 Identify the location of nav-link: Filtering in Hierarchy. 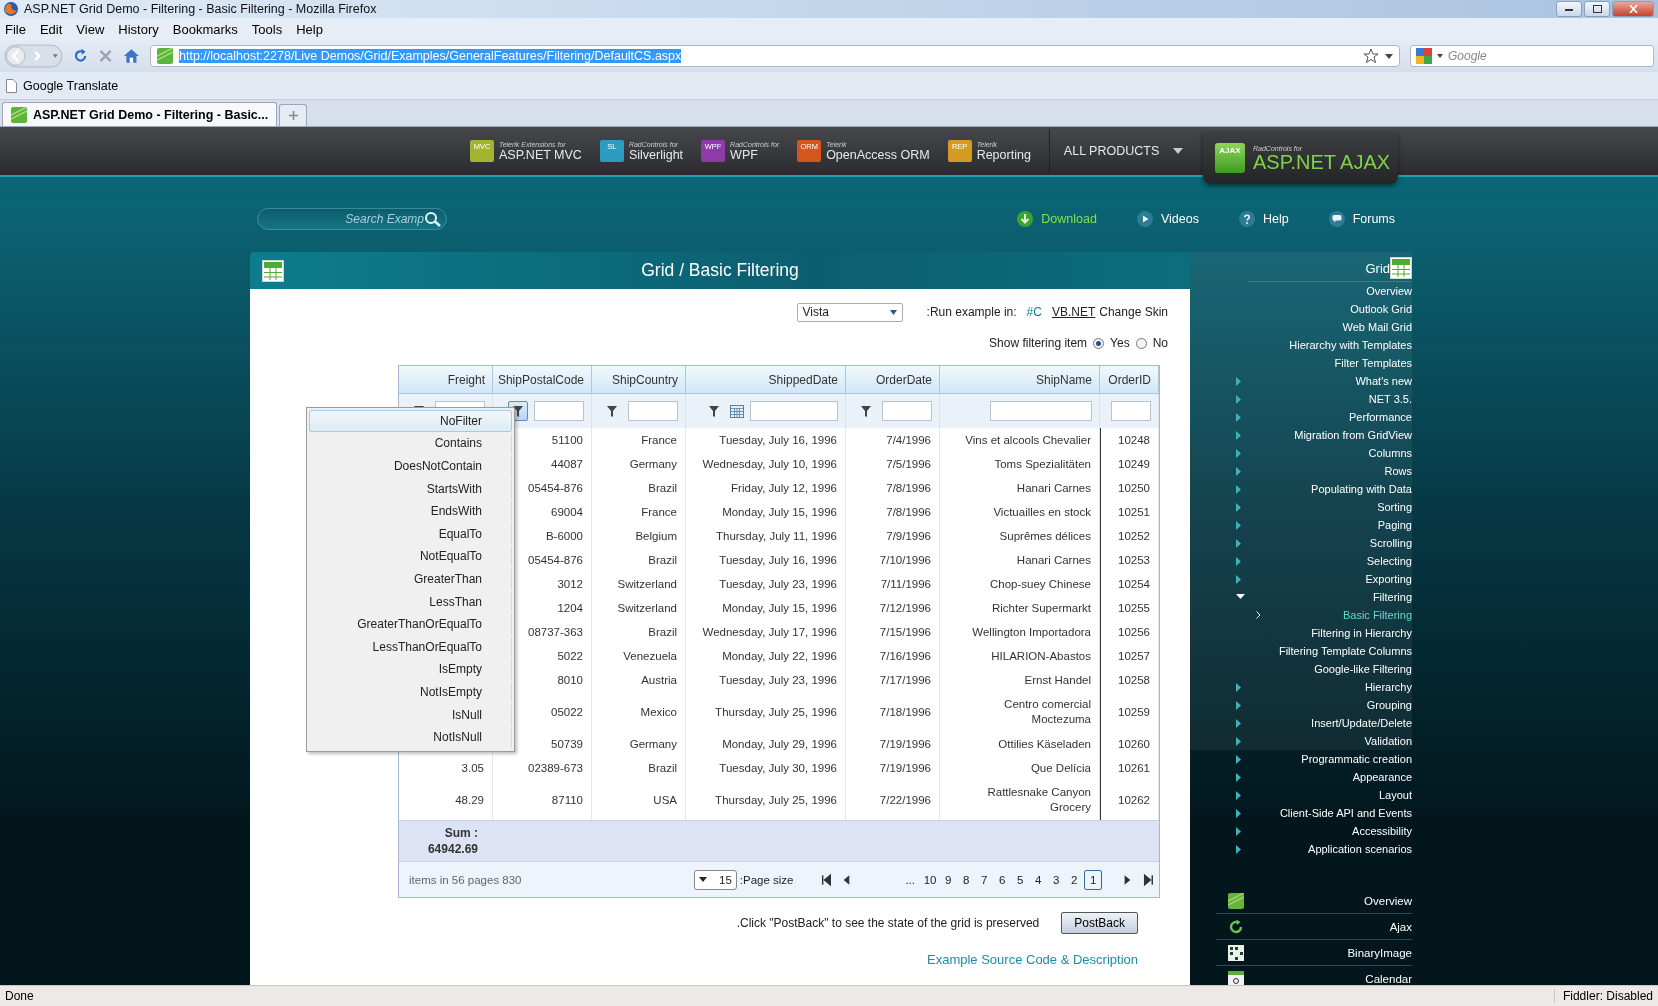
(1361, 633).